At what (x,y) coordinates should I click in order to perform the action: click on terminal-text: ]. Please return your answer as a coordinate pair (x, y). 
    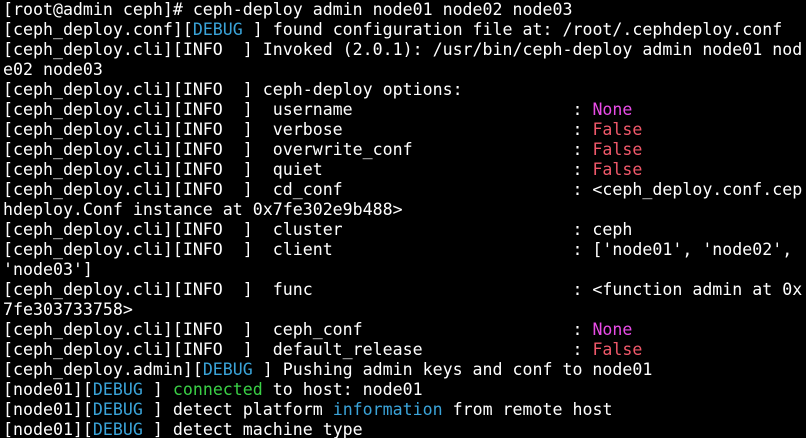
    Looking at the image, I should click on (157, 389).